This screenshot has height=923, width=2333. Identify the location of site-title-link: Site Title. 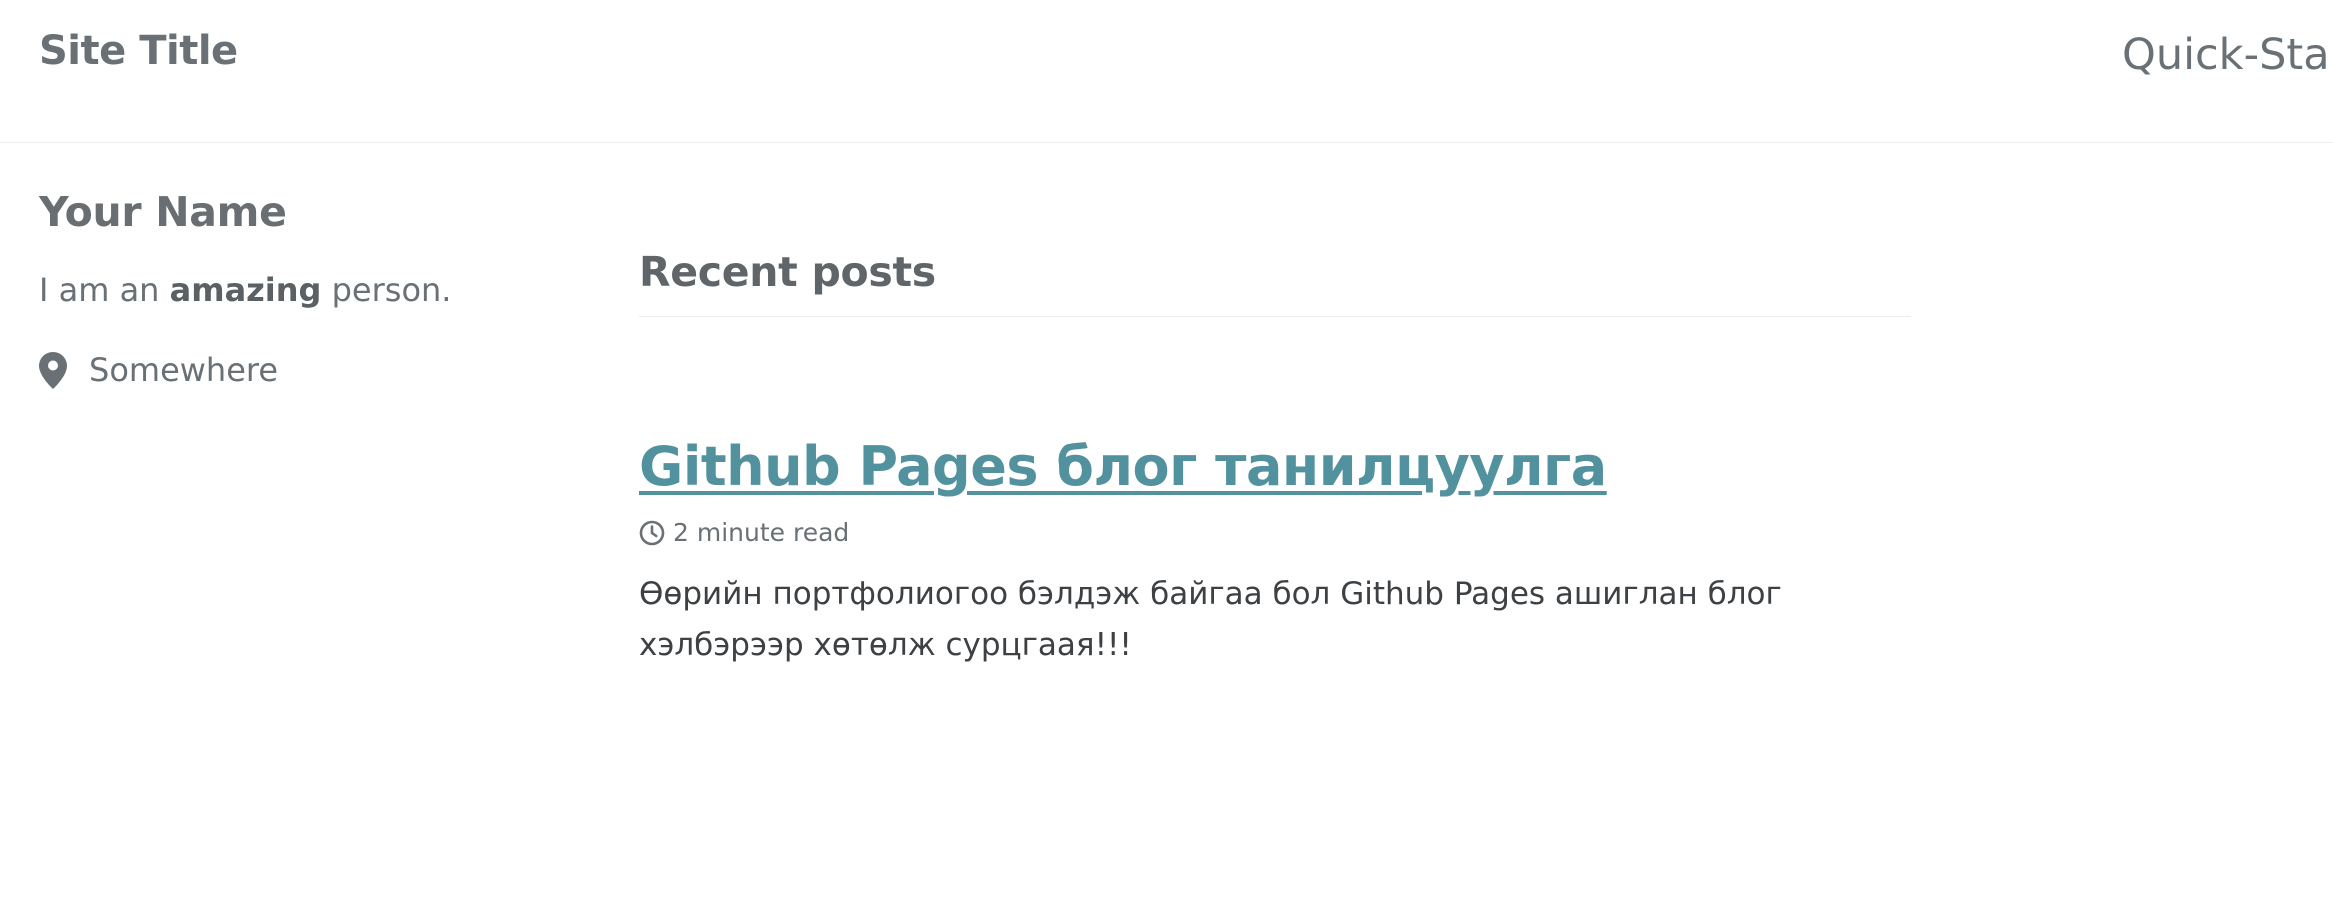
(138, 51).